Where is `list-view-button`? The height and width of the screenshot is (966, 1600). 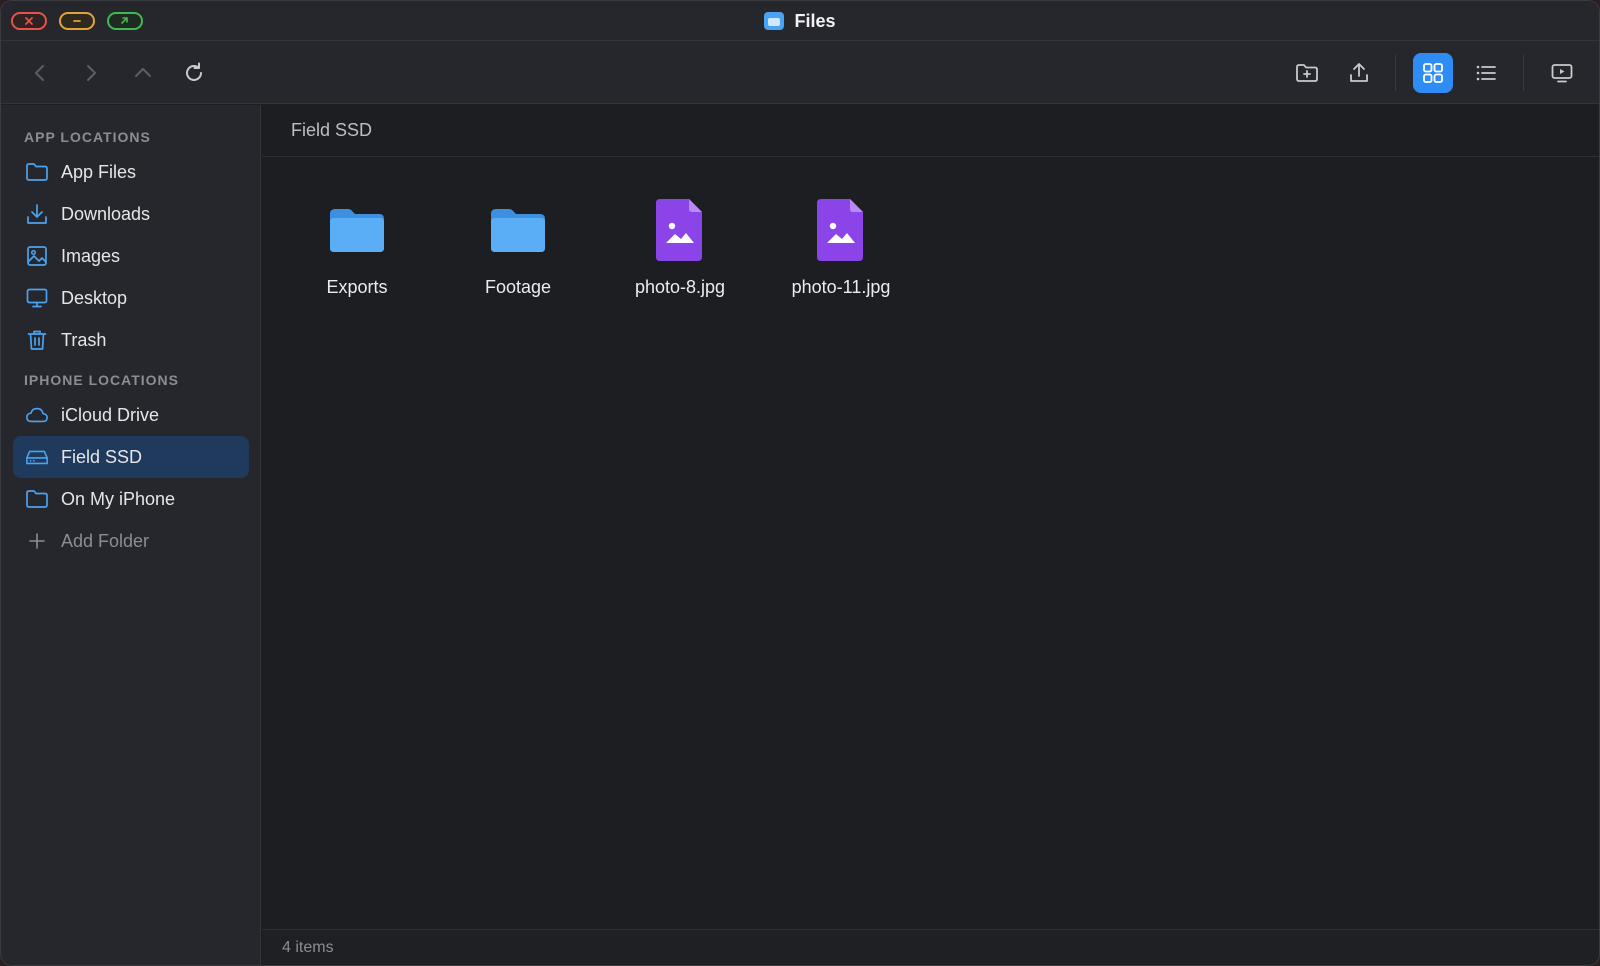
list-view-button is located at coordinates (1486, 73).